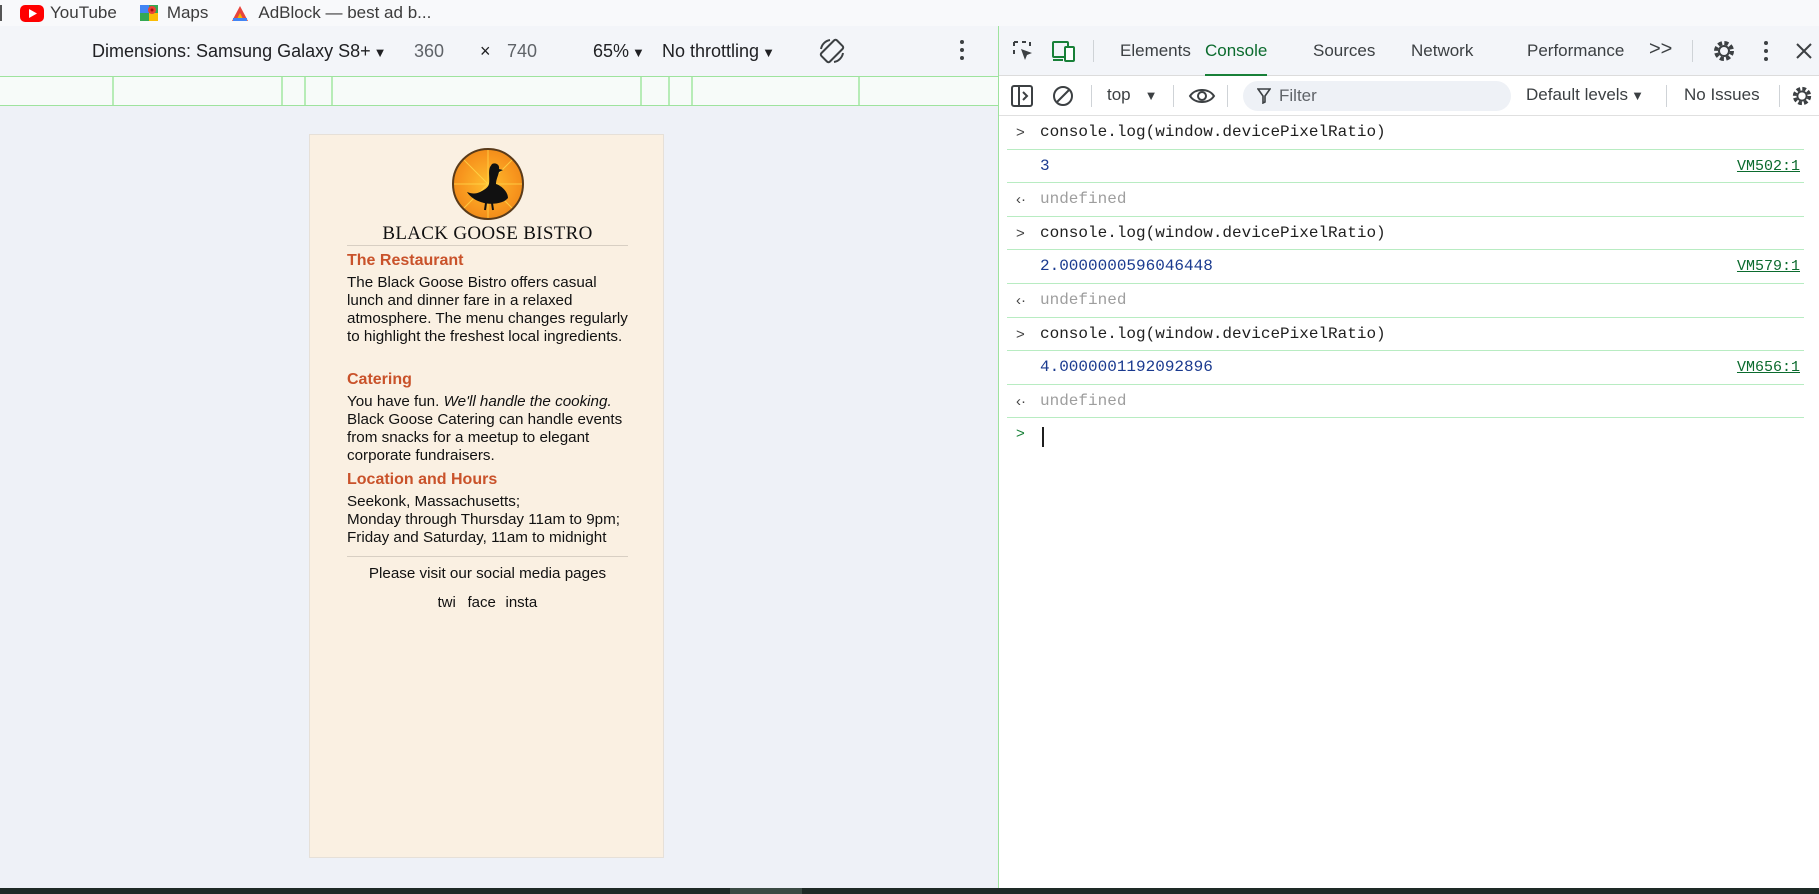  What do you see at coordinates (1063, 96) in the screenshot?
I see `clear-console-icon` at bounding box center [1063, 96].